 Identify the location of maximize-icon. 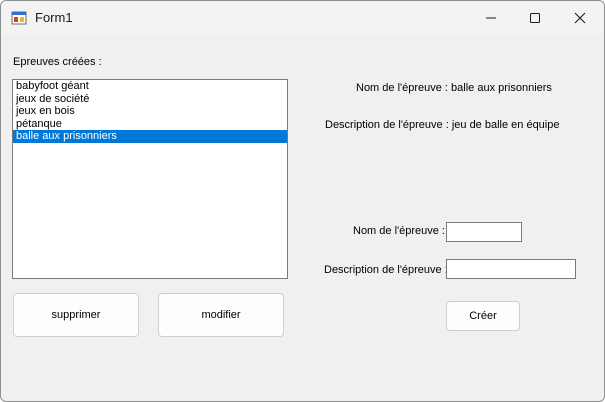
(535, 18).